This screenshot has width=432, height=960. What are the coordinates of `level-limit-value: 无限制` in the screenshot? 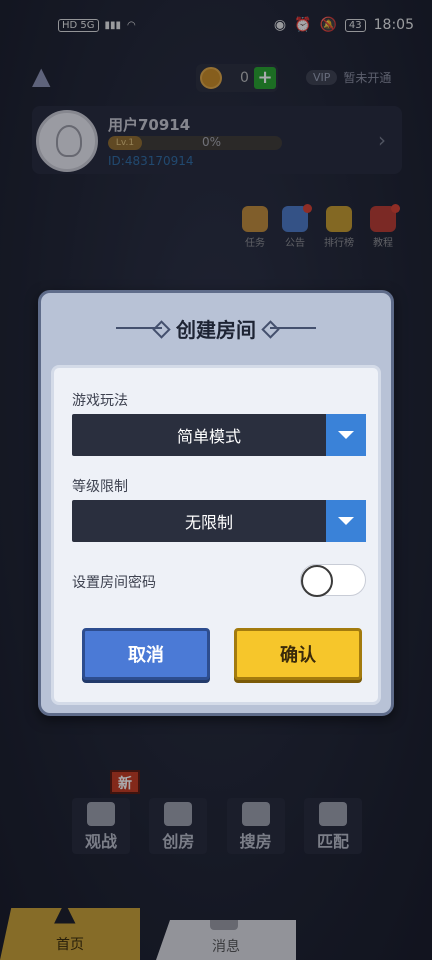 It's located at (208, 522).